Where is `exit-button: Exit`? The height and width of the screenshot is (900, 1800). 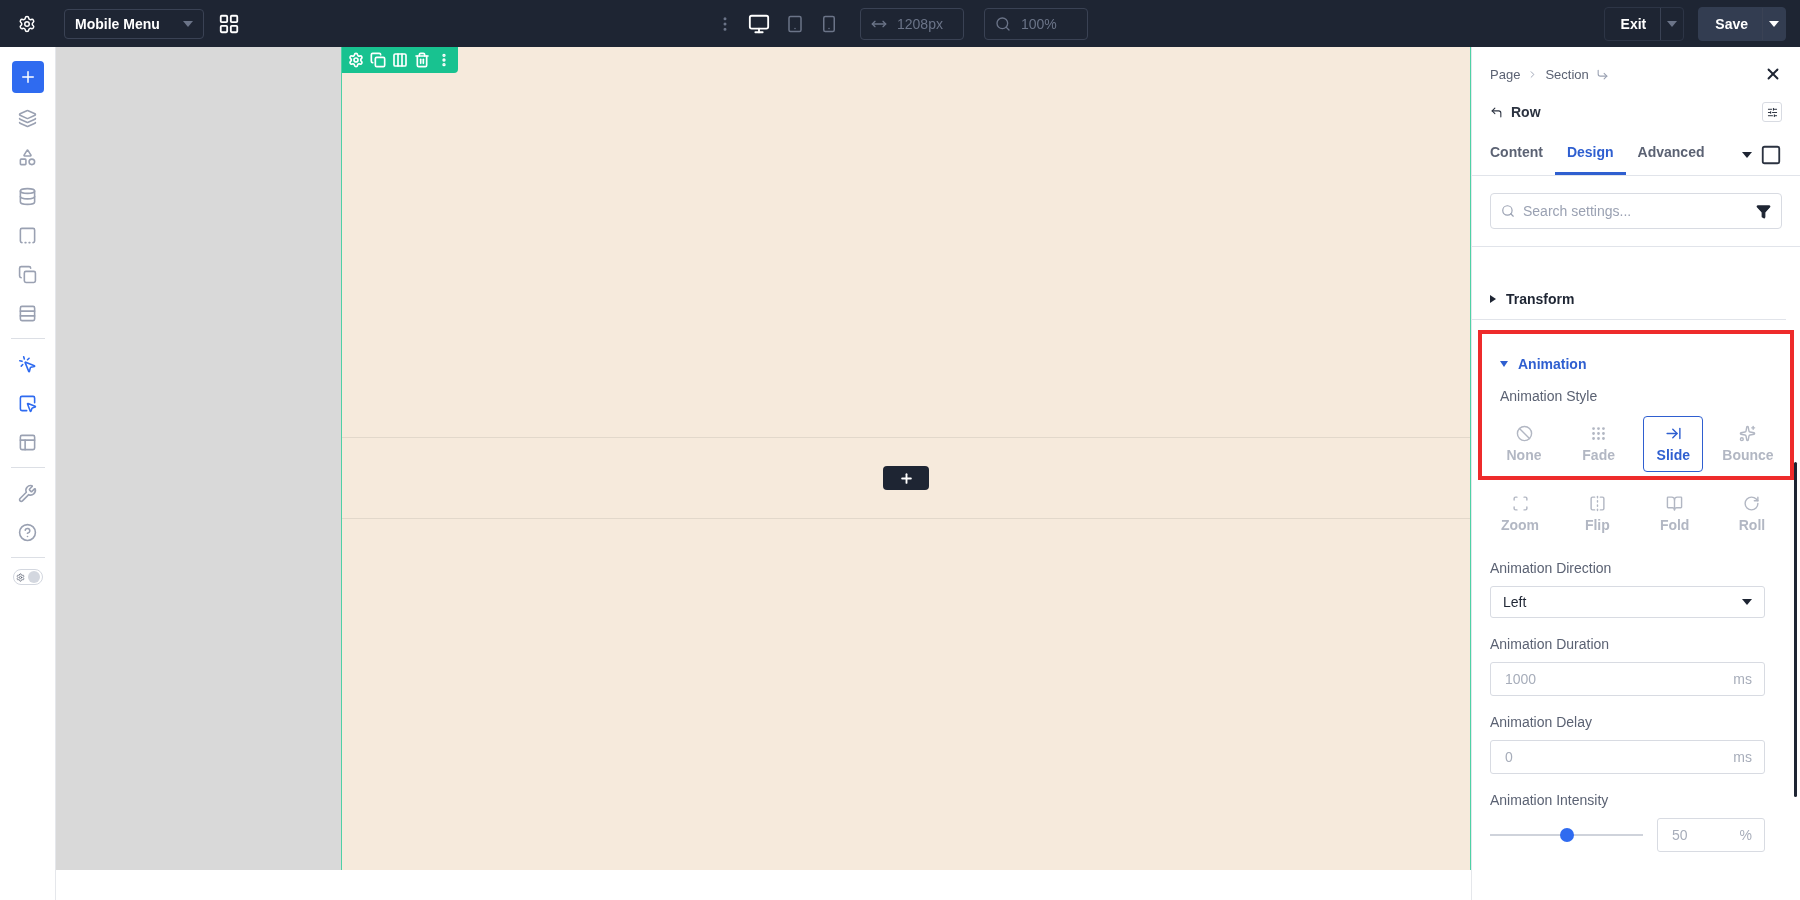 exit-button: Exit is located at coordinates (1644, 23).